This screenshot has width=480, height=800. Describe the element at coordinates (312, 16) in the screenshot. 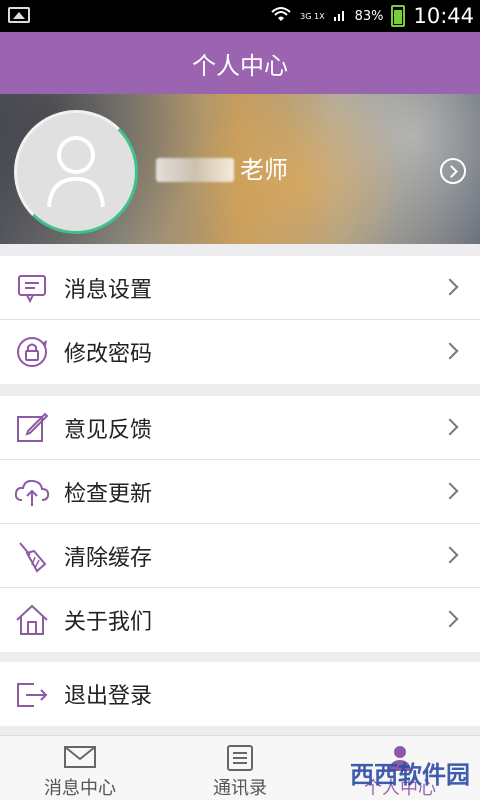

I see `network-type: 3G 1X` at that location.